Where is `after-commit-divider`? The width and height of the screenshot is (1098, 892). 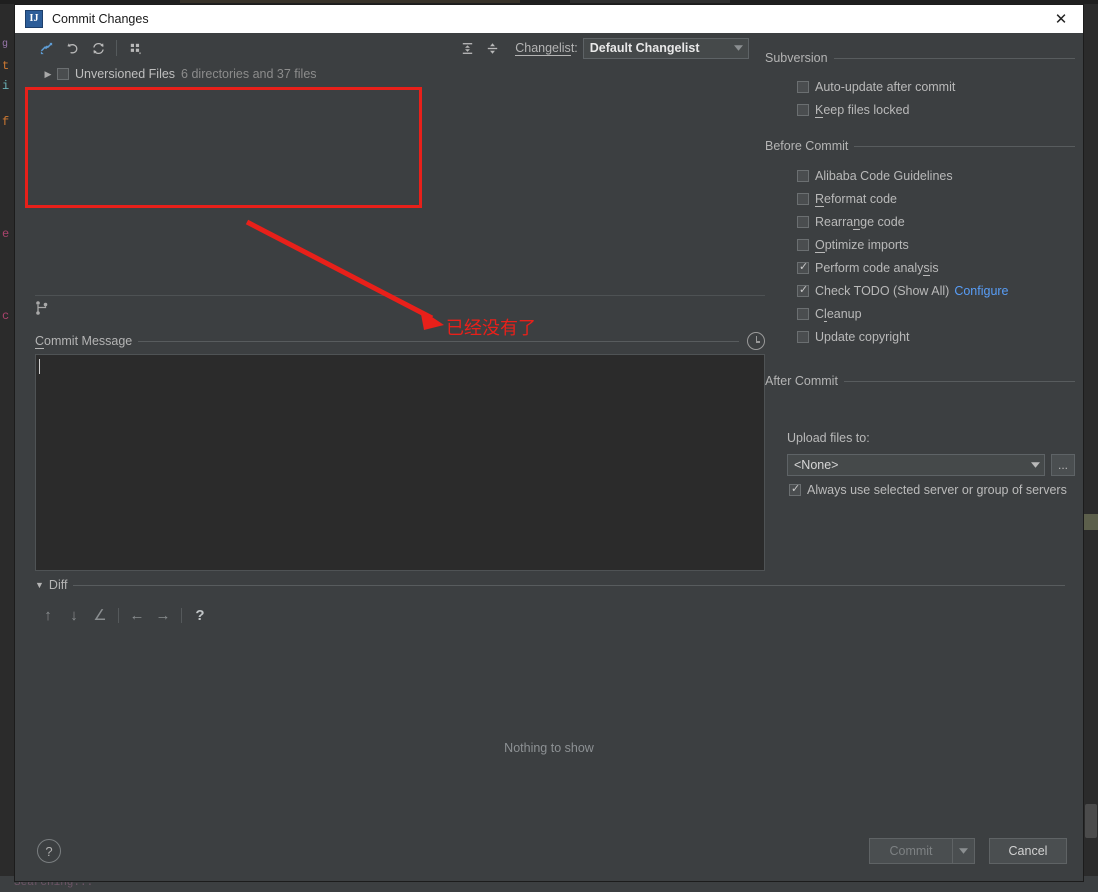 after-commit-divider is located at coordinates (959, 381).